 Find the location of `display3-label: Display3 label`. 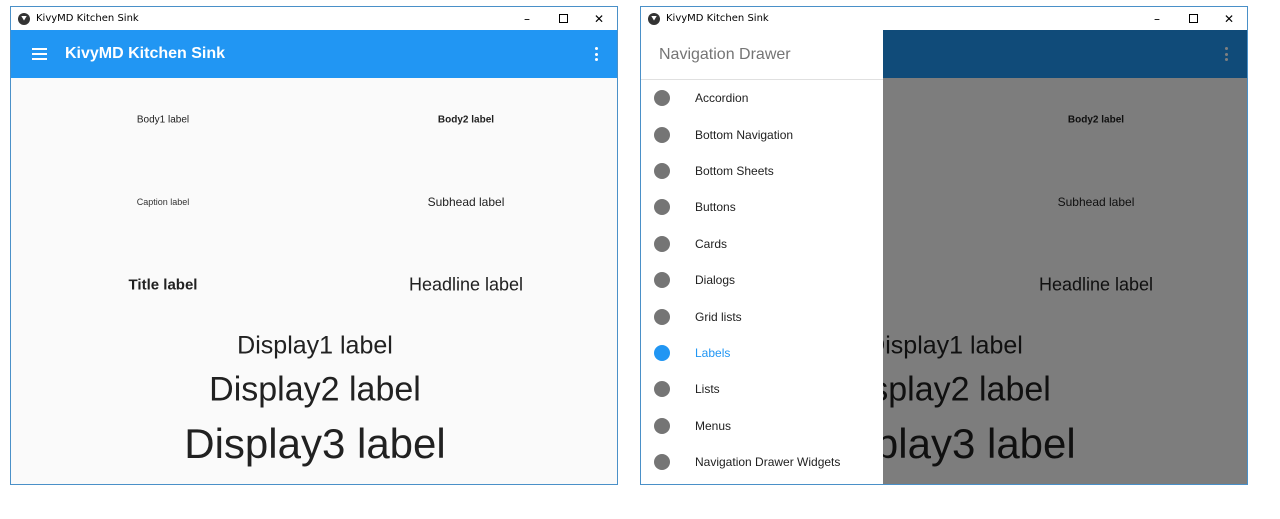

display3-label: Display3 label is located at coordinates (315, 443).